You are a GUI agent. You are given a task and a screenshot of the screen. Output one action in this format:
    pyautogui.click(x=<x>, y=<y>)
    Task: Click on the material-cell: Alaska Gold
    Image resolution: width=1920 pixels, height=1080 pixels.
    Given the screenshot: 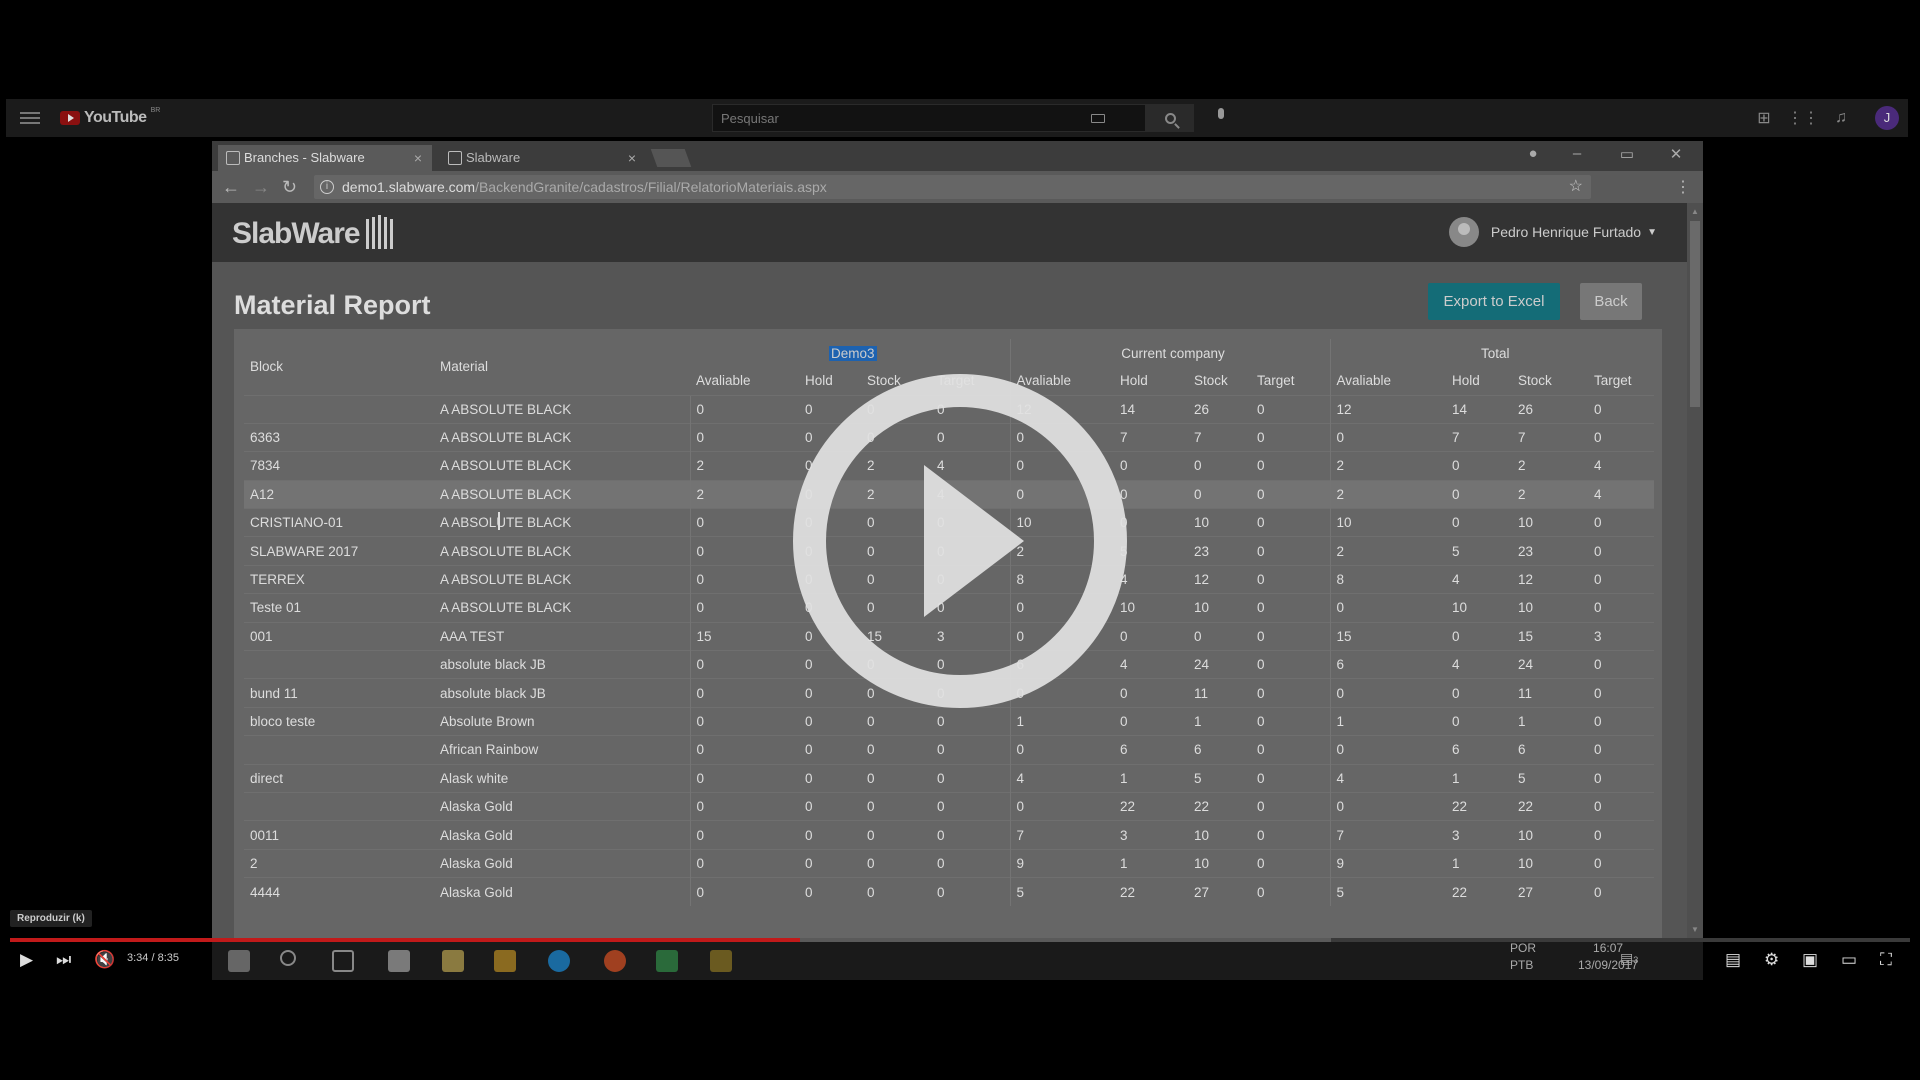 What is the action you would take?
    pyautogui.click(x=562, y=806)
    